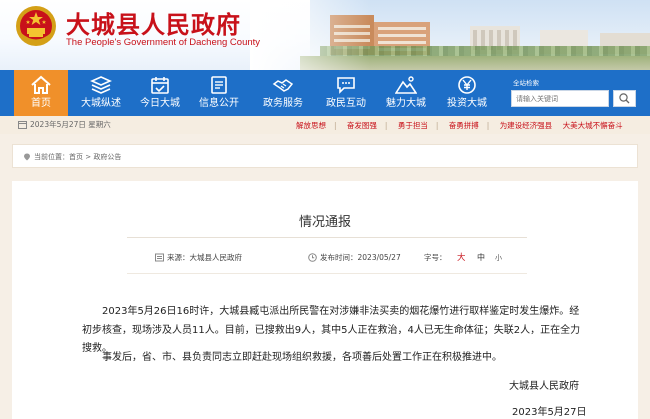  I want to click on article-paragraph: 事发后，省、市、县负责同志立即赶赴现场组织救援，各项善后处置工作正在积极推进中。, so click(302, 357).